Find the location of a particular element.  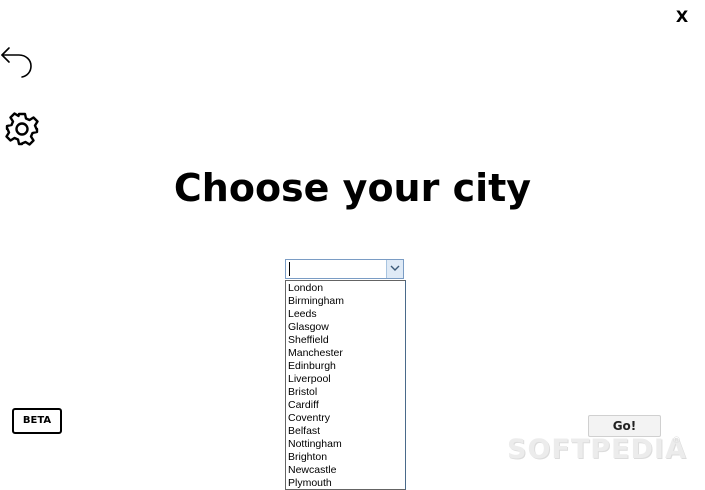

city-combobox is located at coordinates (344, 269).